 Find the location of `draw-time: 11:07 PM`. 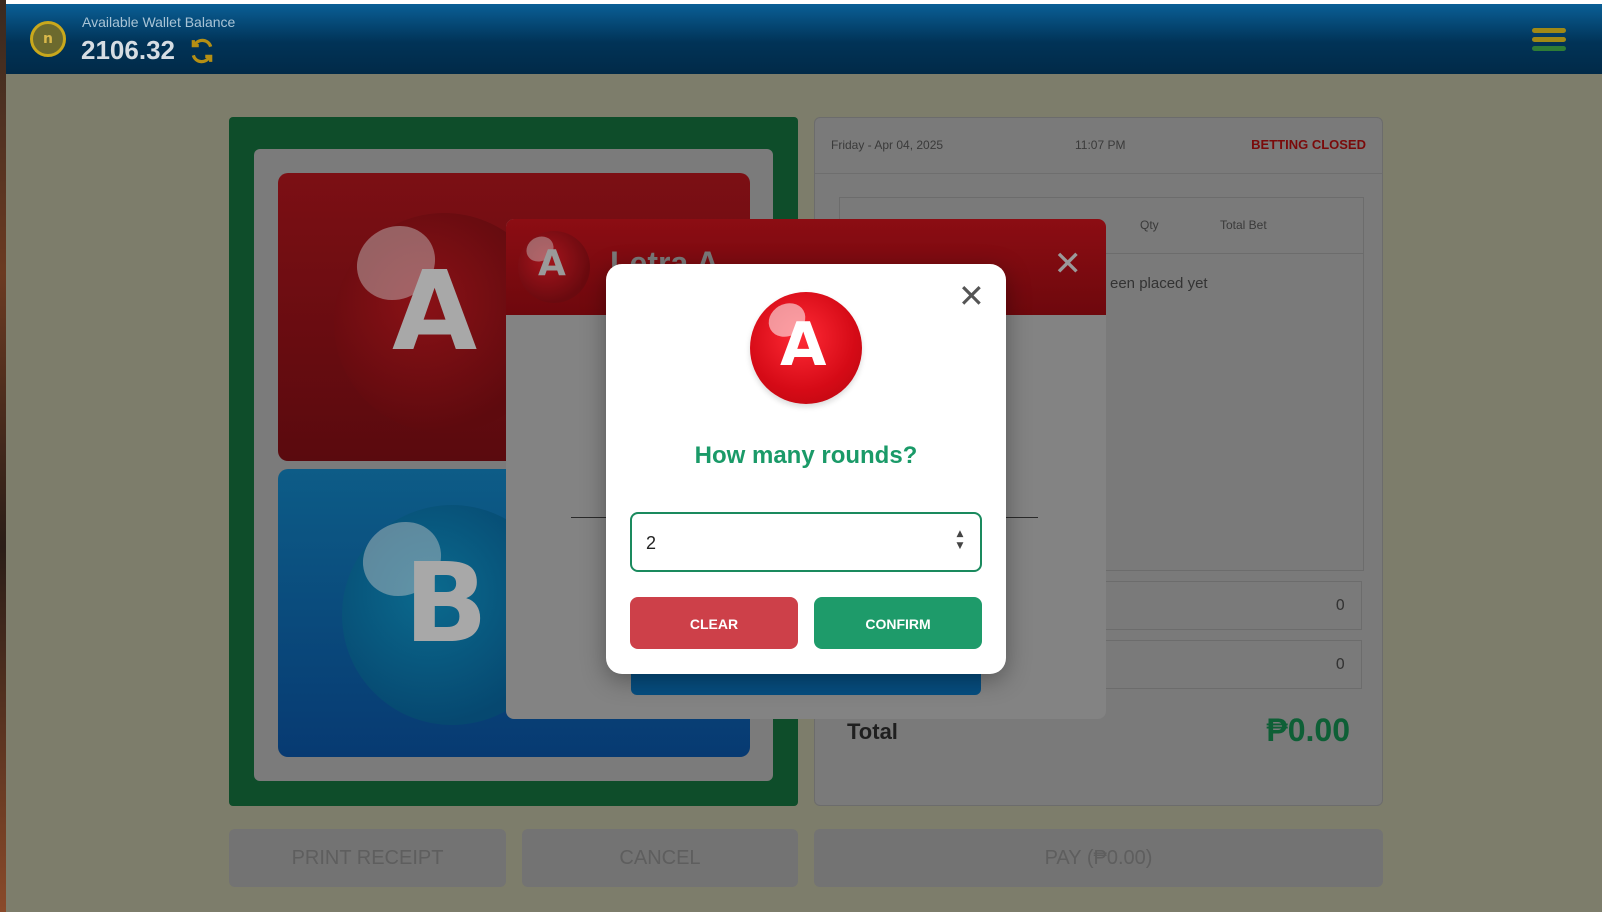

draw-time: 11:07 PM is located at coordinates (1100, 145).